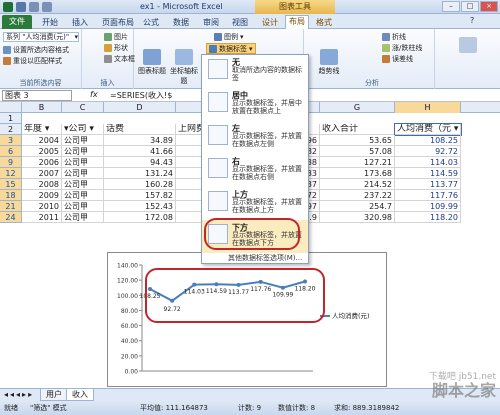 The width and height of the screenshot is (500, 415). I want to click on cell-phone: 94.43, so click(140, 162).